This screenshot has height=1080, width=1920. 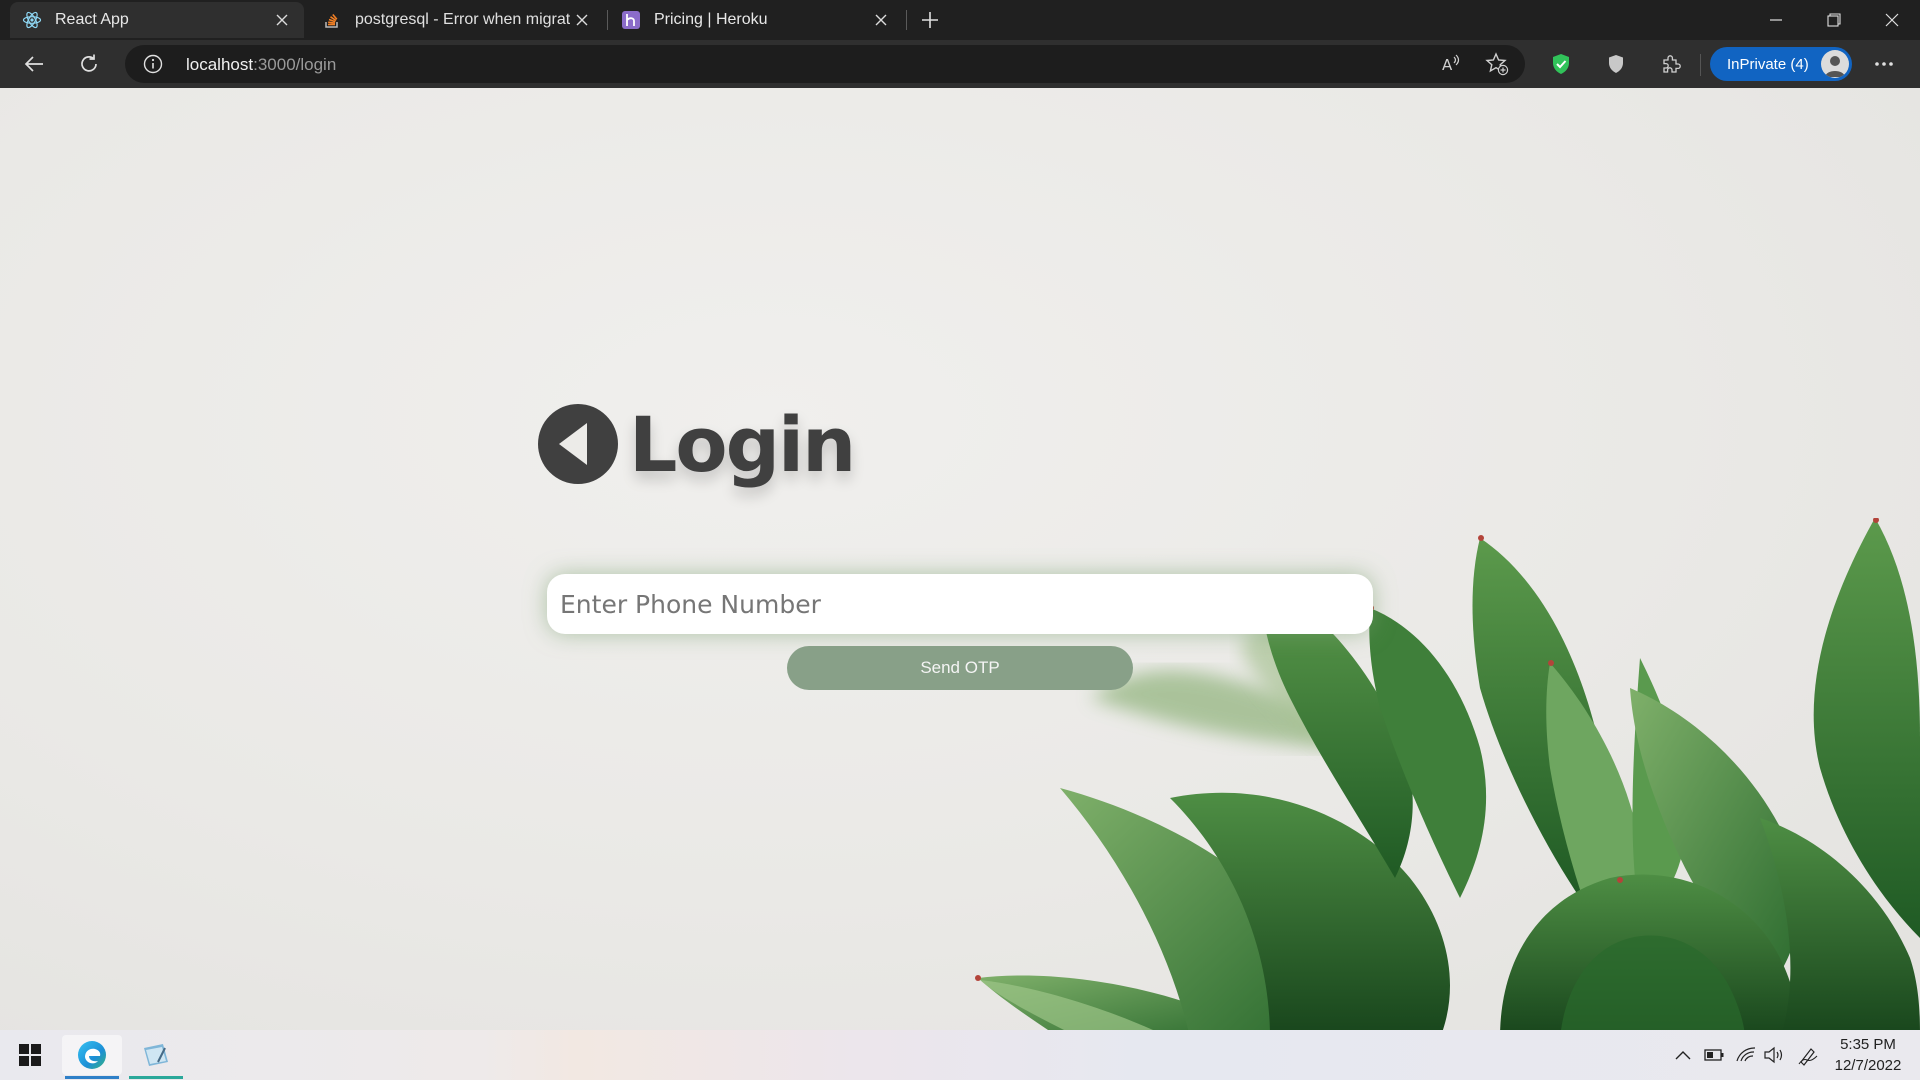 I want to click on new-tab-button, so click(x=930, y=20).